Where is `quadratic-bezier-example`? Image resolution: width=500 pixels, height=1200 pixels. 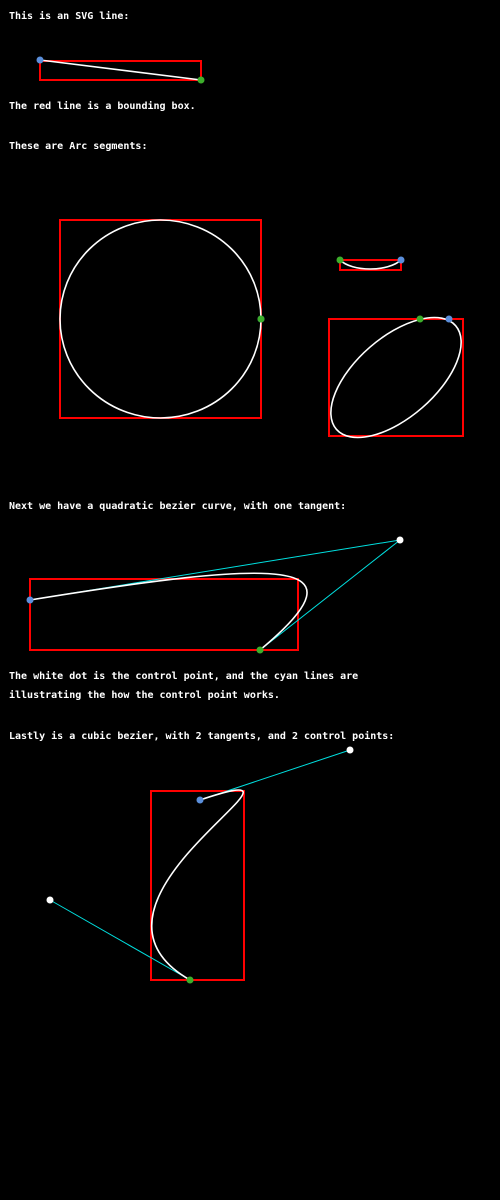
quadratic-bezier-example is located at coordinates (215, 595).